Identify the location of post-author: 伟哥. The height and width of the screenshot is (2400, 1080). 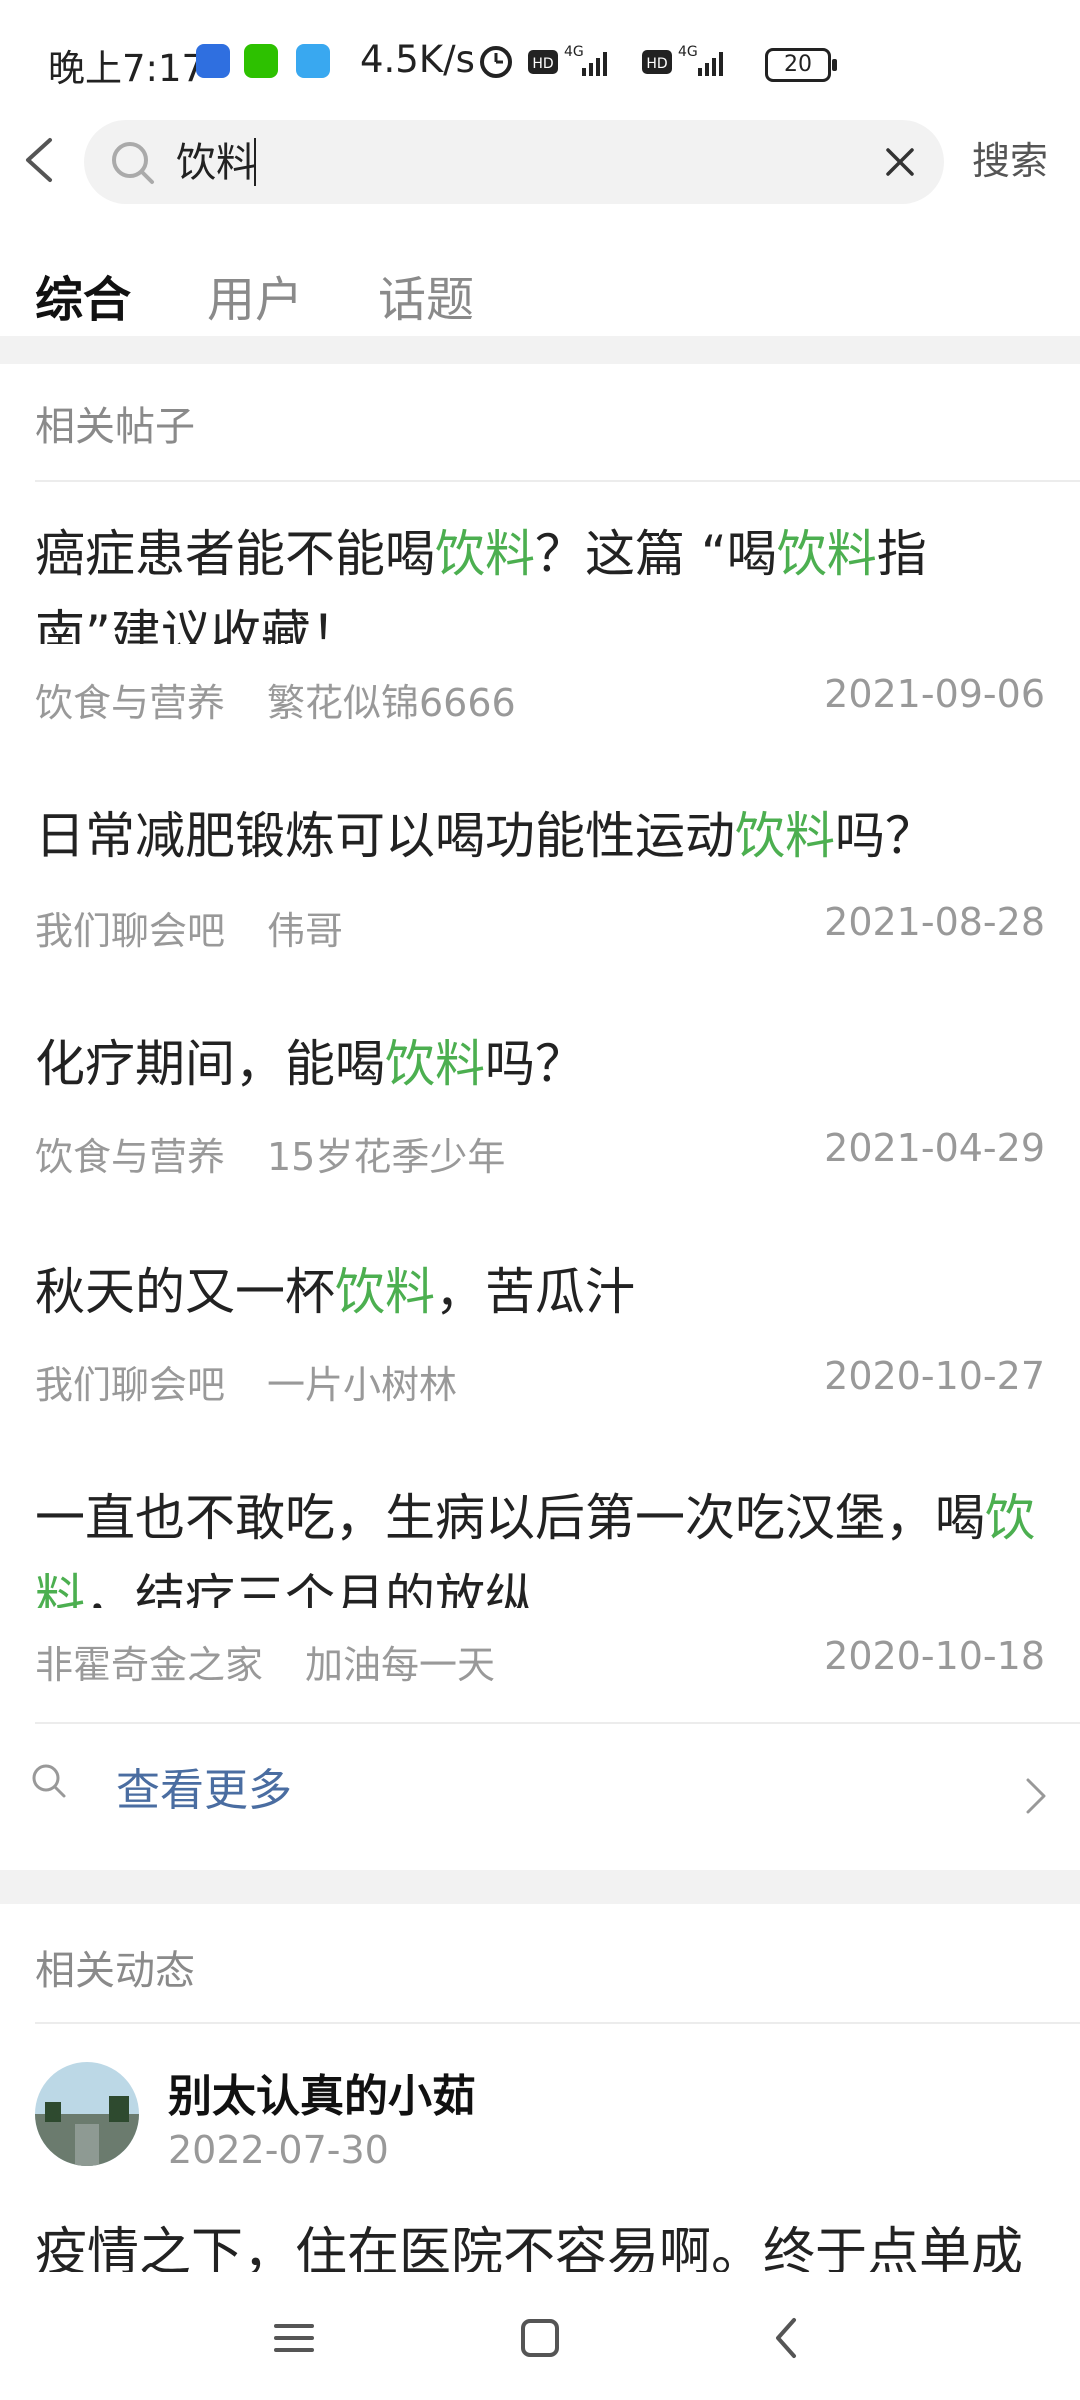
(305, 931).